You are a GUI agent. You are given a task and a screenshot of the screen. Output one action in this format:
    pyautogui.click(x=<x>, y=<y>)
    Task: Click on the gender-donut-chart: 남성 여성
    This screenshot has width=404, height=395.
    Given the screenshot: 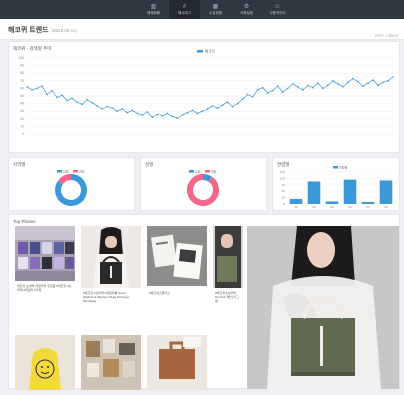 What is the action you would take?
    pyautogui.click(x=203, y=184)
    